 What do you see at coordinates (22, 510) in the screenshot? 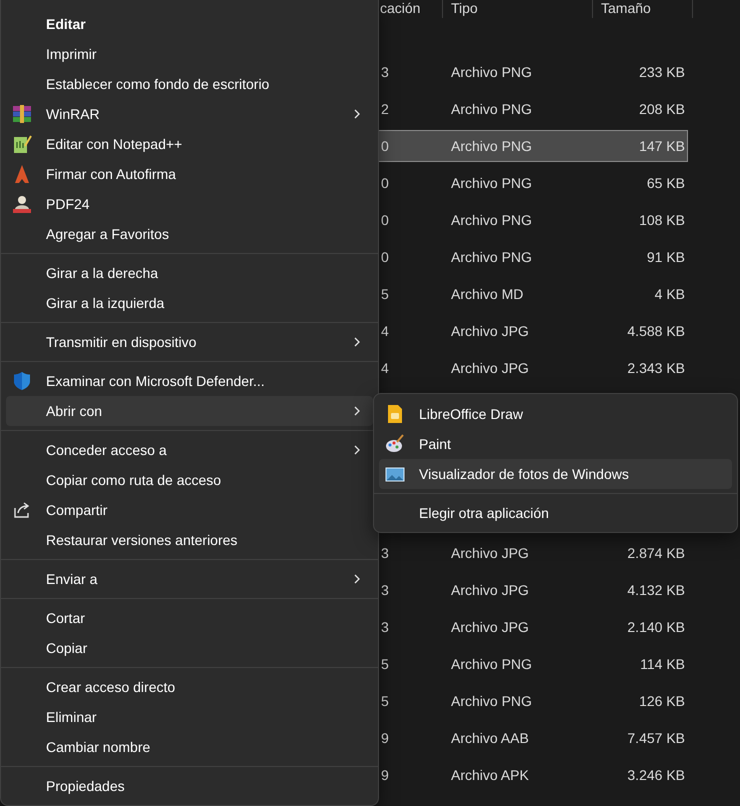
I see `share-icon` at bounding box center [22, 510].